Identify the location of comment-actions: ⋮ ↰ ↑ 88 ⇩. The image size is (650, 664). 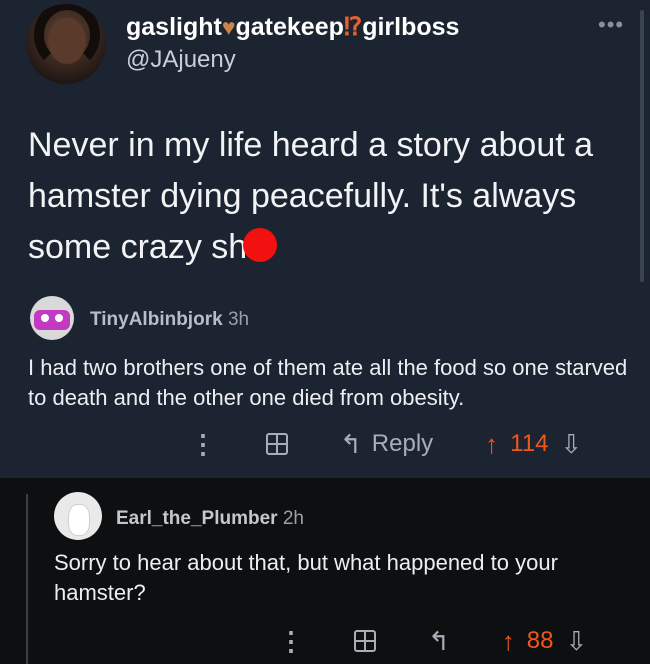
(432, 641).